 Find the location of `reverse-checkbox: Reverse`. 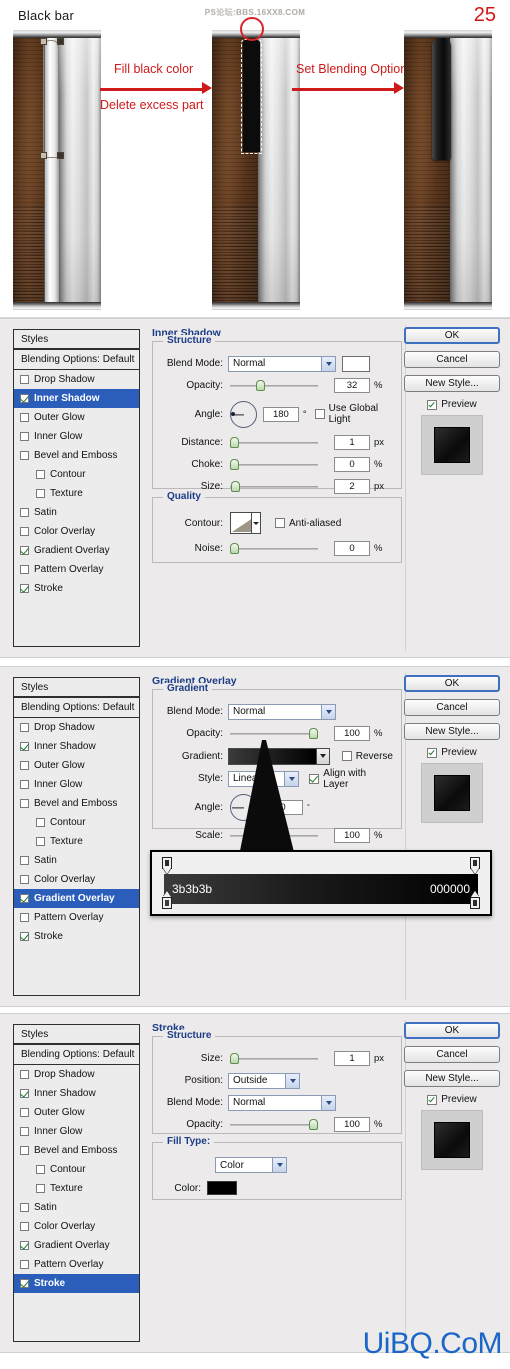

reverse-checkbox: Reverse is located at coordinates (367, 756).